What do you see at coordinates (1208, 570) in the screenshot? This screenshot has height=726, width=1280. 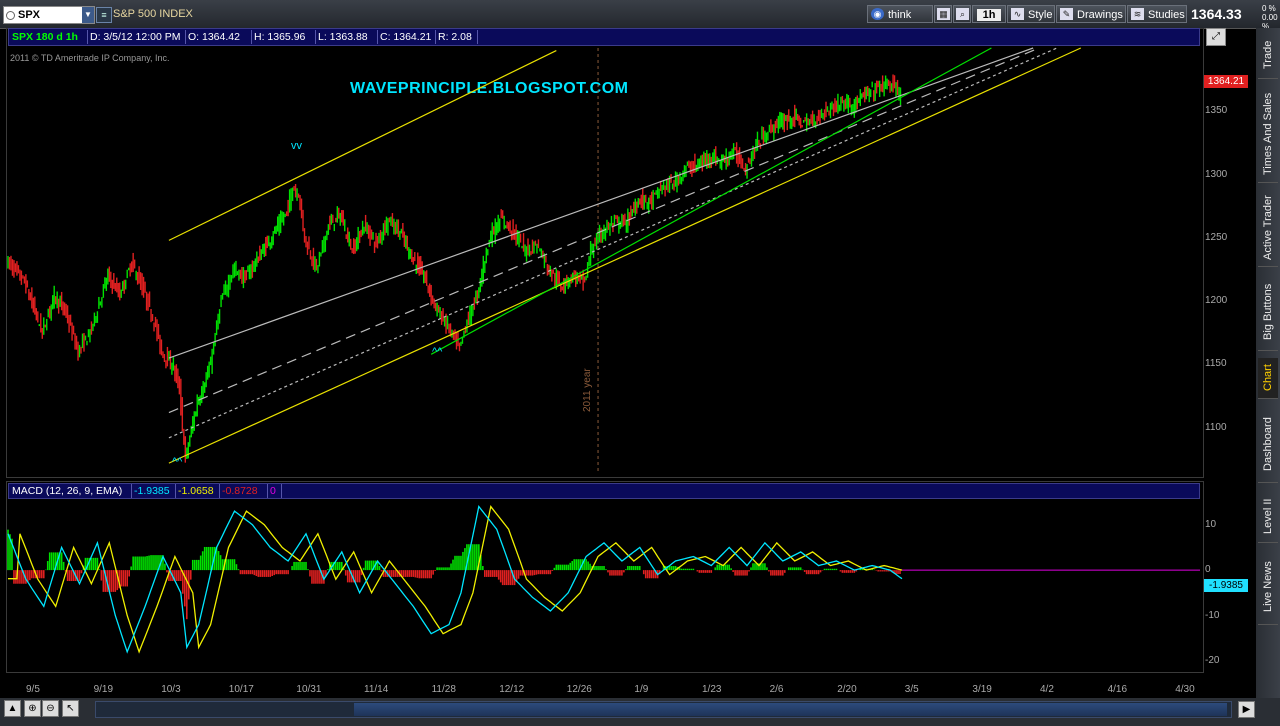 I see `macd-tick-label: 0` at bounding box center [1208, 570].